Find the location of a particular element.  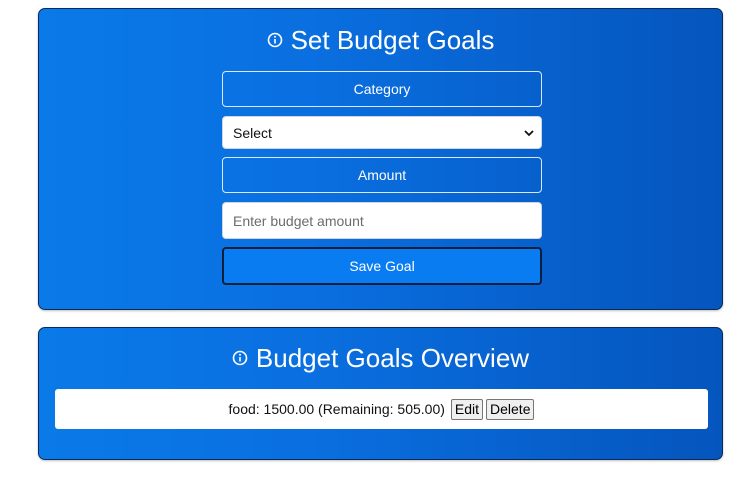

budget-amount-input is located at coordinates (382, 220).